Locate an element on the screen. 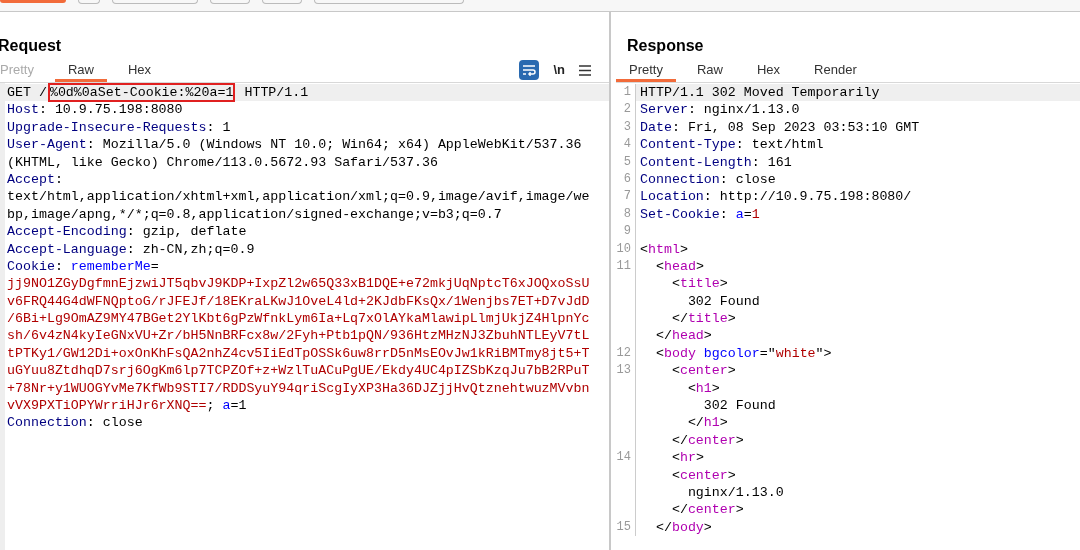  code-token: sh/6v4zN4kyIeGNxVU+Zr/bH5NnBRFcx8w/2Fyh+Ptb1pQN/936HtzMHzNJ3ZbuhNTLEyV7tL is located at coordinates (298, 336).